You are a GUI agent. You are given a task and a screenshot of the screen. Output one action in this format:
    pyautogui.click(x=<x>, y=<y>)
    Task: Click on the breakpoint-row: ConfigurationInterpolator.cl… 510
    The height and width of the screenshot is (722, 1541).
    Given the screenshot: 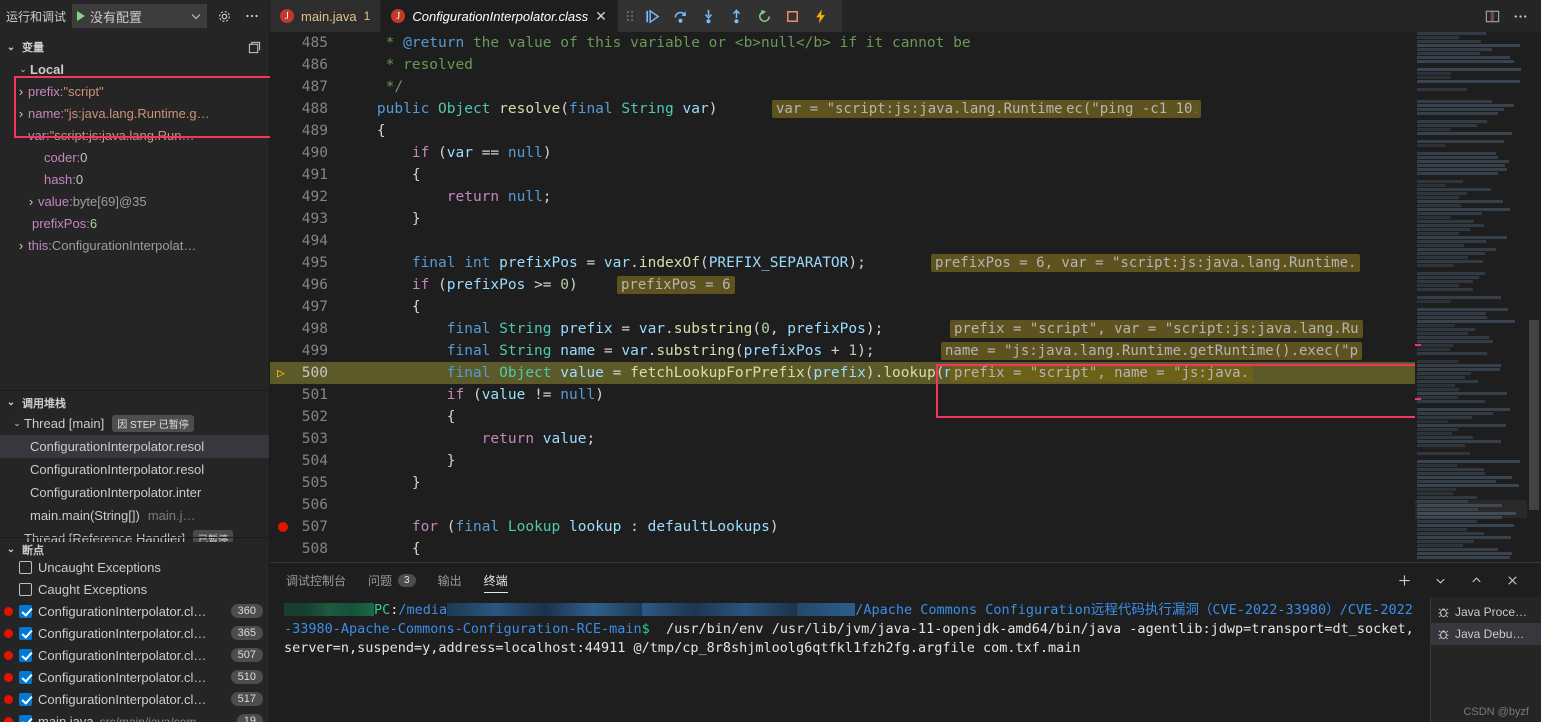 What is the action you would take?
    pyautogui.click(x=134, y=677)
    